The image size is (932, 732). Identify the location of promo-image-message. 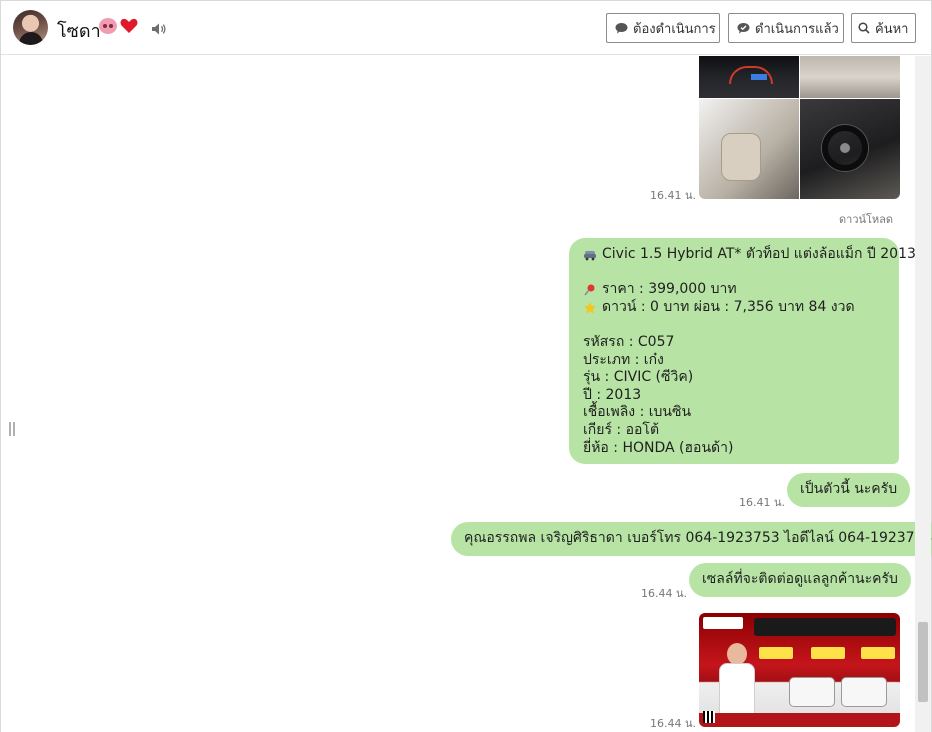
(799, 670).